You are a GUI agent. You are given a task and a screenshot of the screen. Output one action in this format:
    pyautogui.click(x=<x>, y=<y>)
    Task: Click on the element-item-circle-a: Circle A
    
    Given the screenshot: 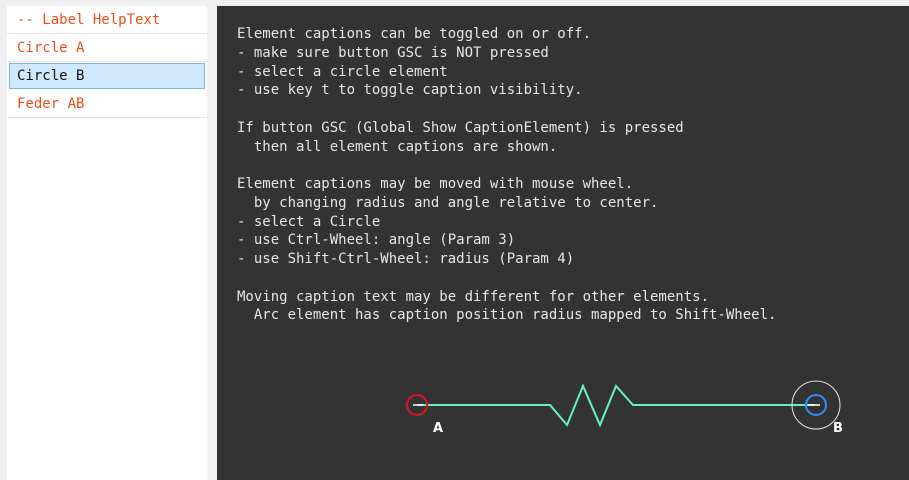 What is the action you would take?
    pyautogui.click(x=107, y=48)
    